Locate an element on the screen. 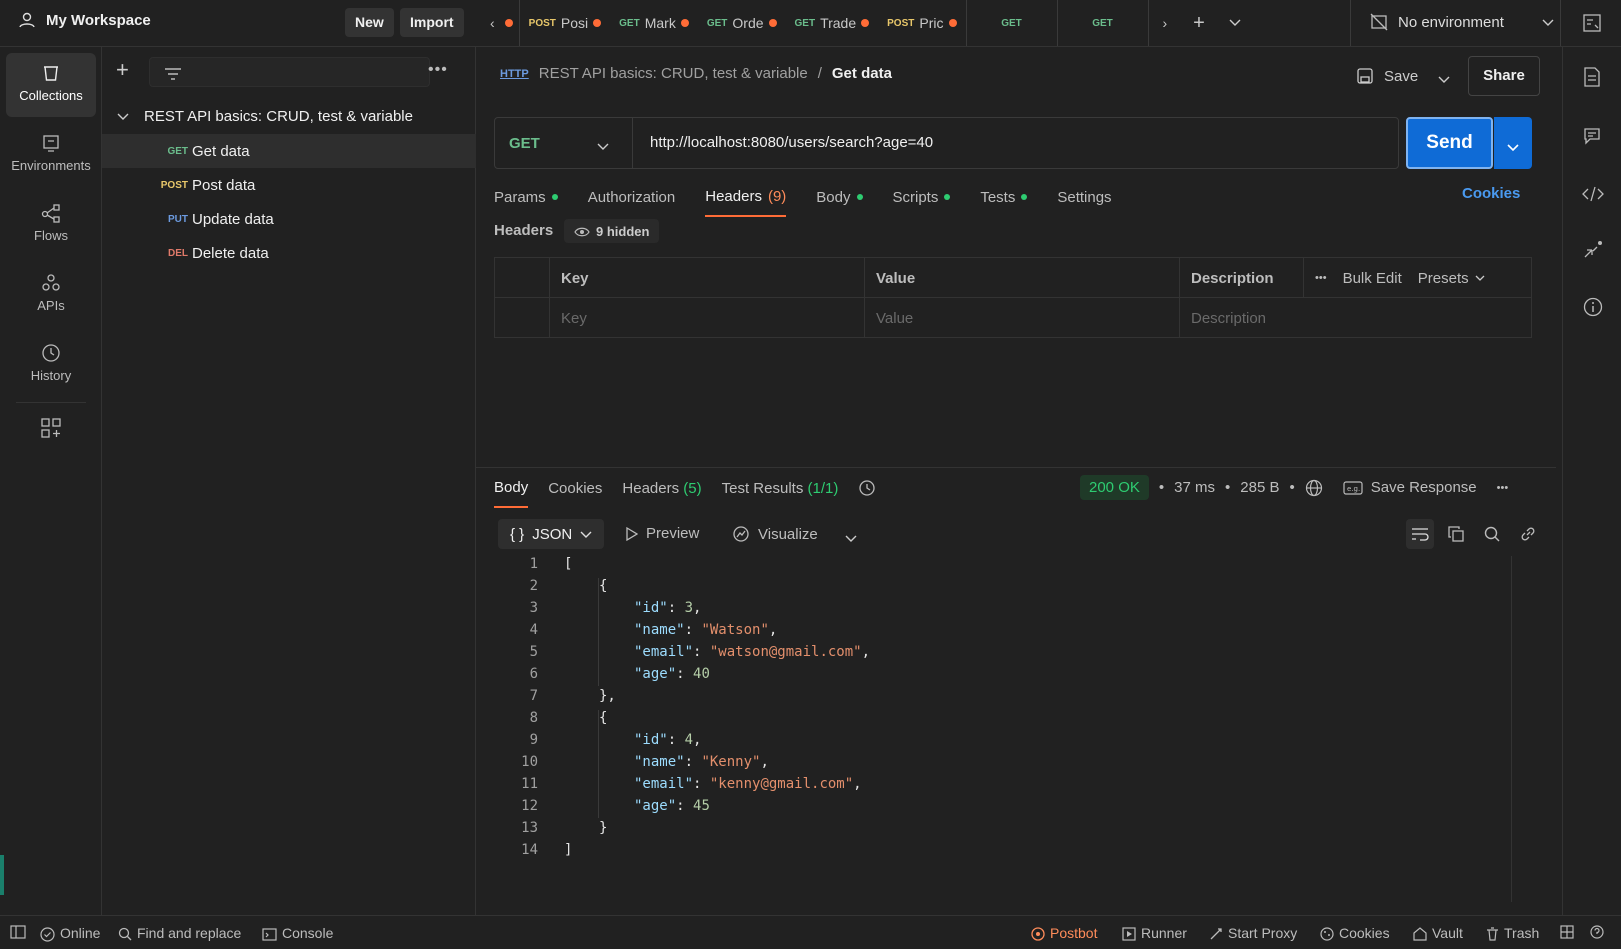 This screenshot has height=949, width=1621. console-button: Console is located at coordinates (297, 933).